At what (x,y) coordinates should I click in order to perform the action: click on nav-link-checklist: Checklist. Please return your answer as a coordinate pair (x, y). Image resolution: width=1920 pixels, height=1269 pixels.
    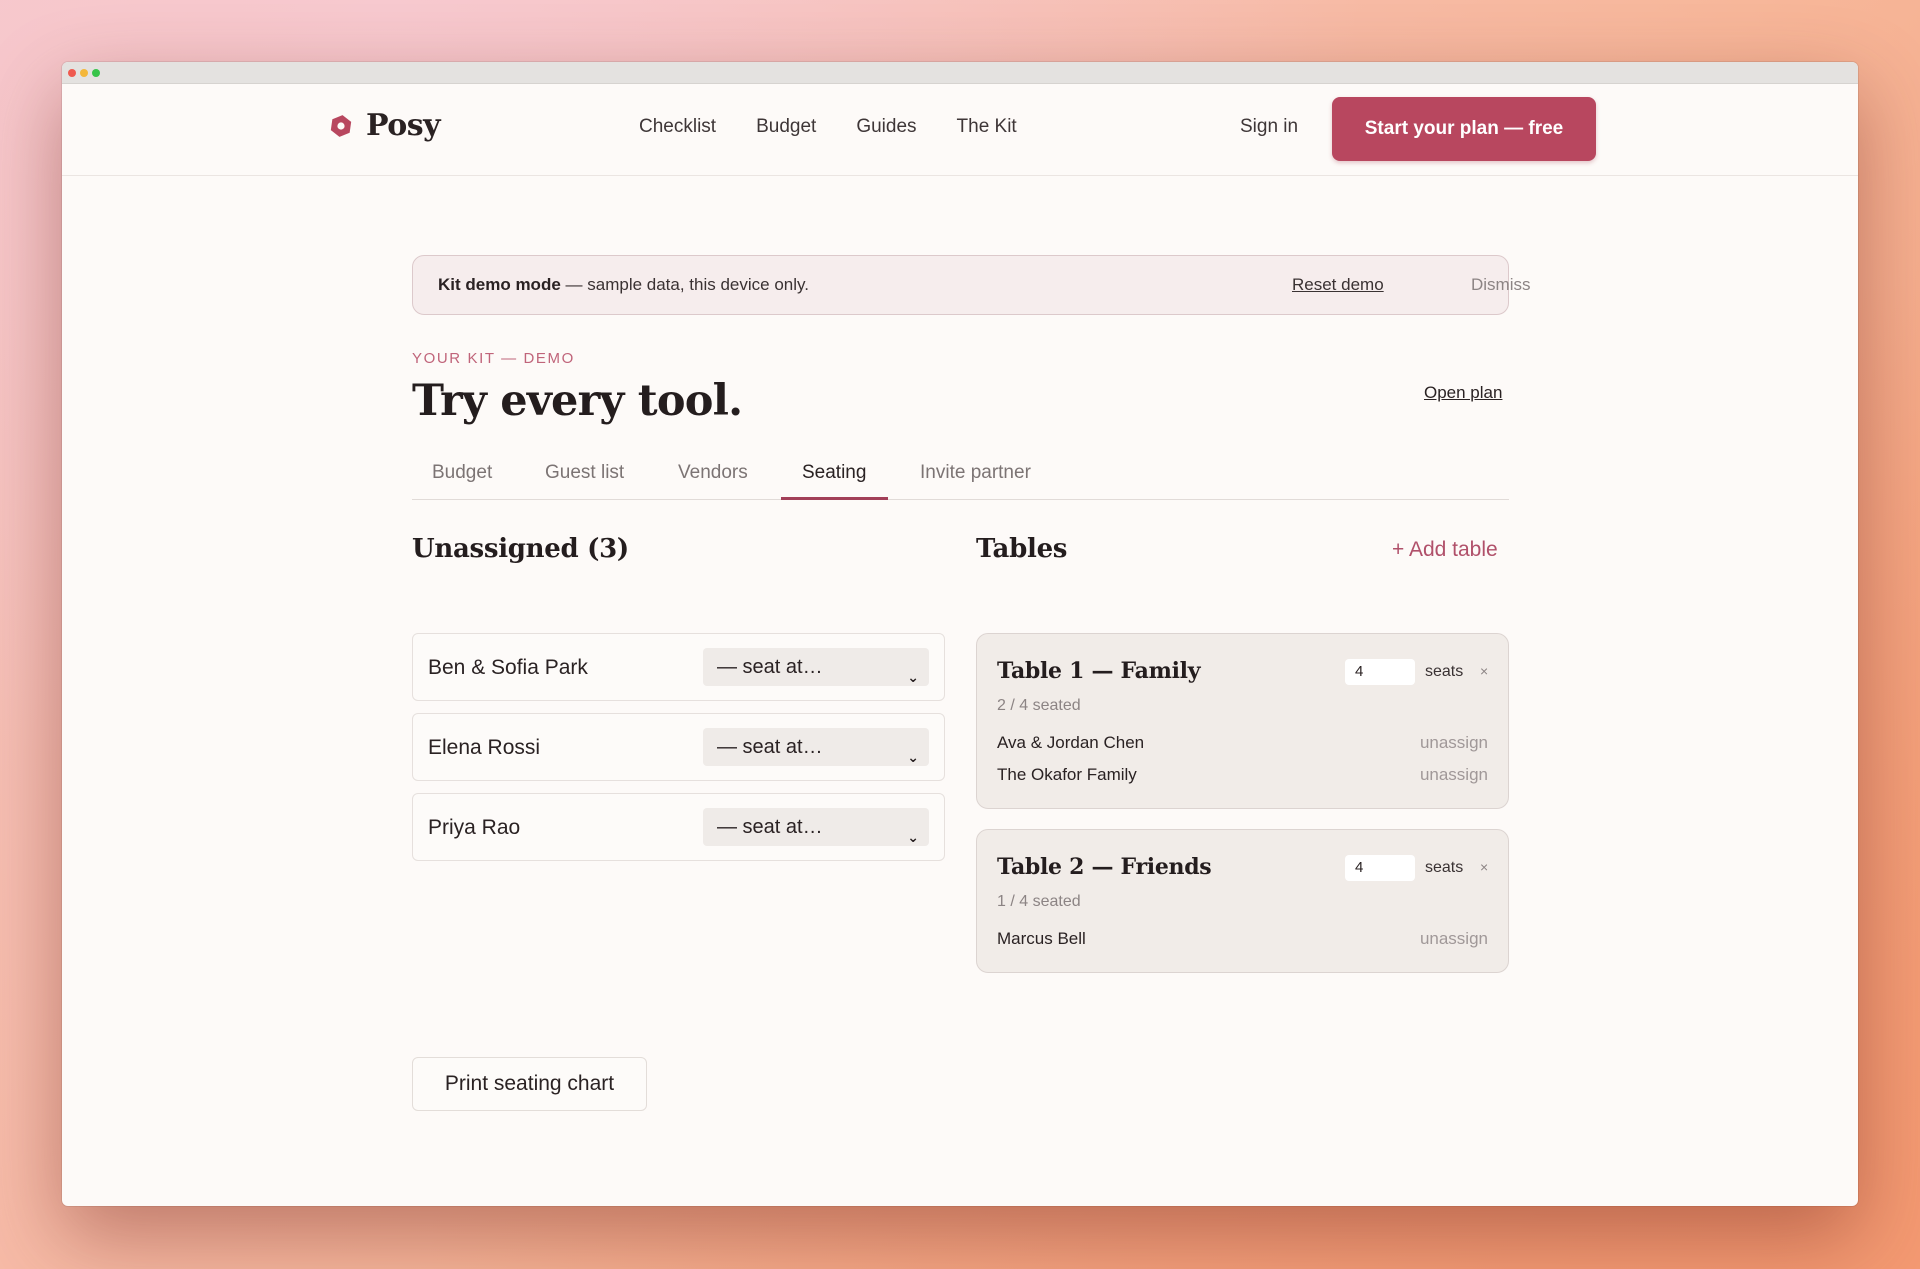
    Looking at the image, I should click on (677, 127).